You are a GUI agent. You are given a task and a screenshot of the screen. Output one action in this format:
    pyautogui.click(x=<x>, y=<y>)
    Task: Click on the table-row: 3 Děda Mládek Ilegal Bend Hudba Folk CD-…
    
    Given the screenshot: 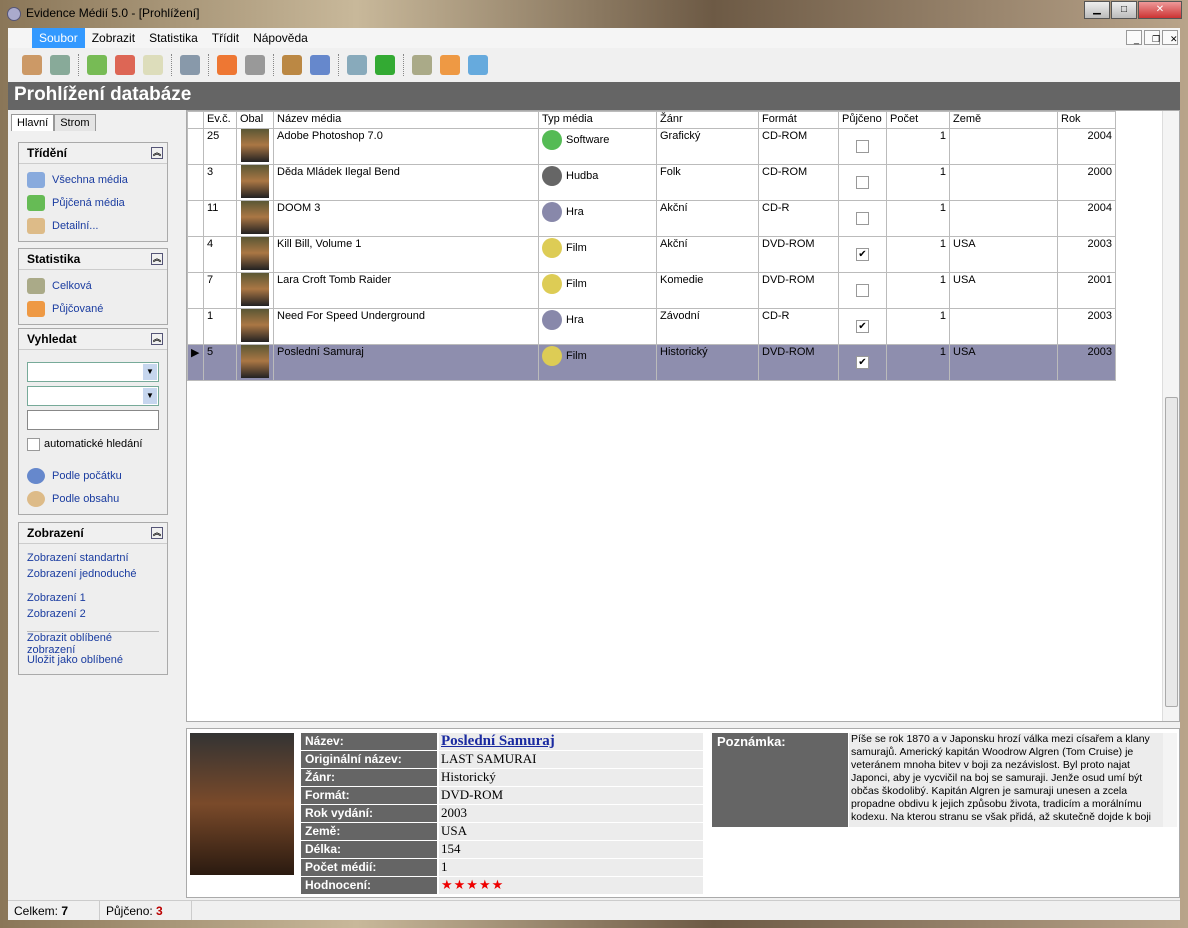 What is the action you would take?
    pyautogui.click(x=651, y=182)
    